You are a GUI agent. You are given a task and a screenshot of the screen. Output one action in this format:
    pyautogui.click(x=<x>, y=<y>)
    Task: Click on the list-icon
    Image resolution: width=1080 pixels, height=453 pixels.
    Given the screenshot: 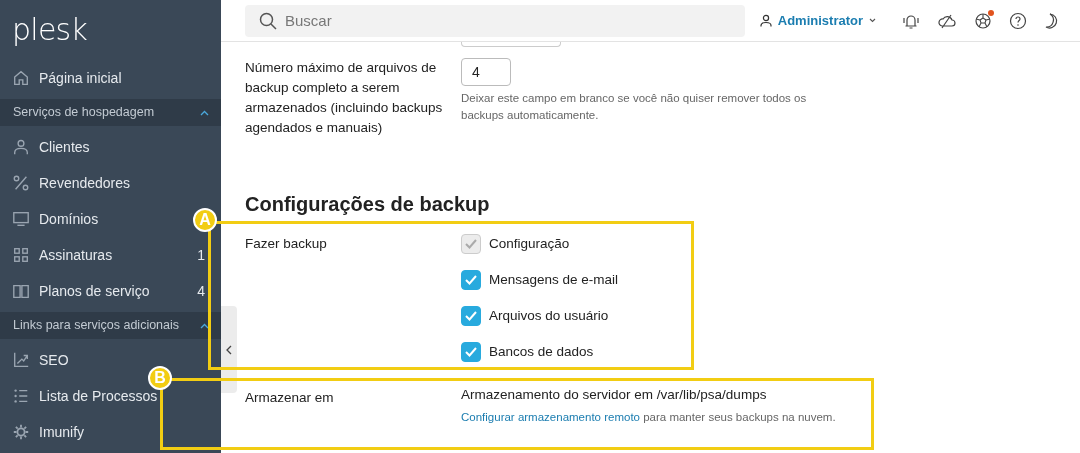 What is the action you would take?
    pyautogui.click(x=21, y=396)
    